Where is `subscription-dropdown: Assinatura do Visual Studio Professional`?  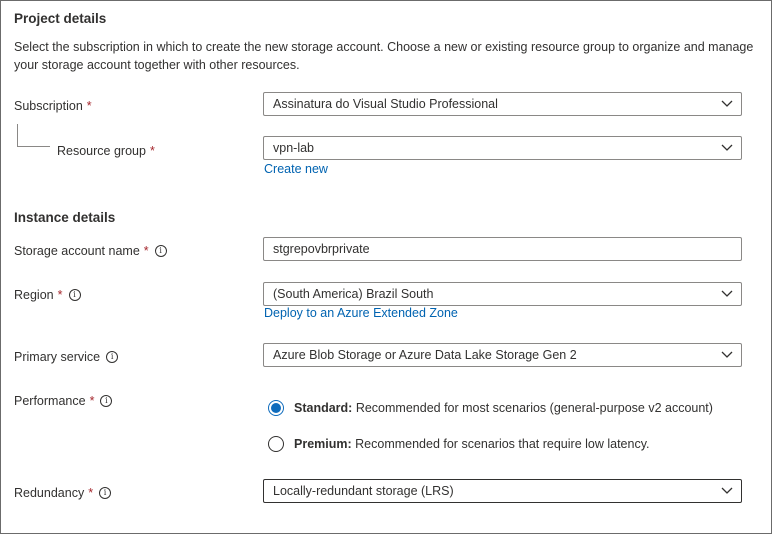
subscription-dropdown: Assinatura do Visual Studio Professional is located at coordinates (502, 104).